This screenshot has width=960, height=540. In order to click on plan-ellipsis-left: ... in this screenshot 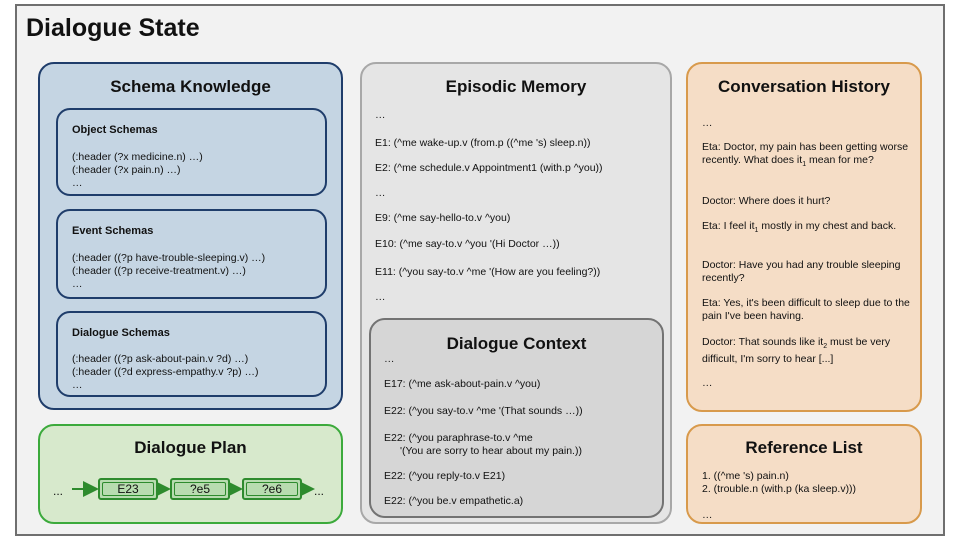, I will do `click(58, 491)`.